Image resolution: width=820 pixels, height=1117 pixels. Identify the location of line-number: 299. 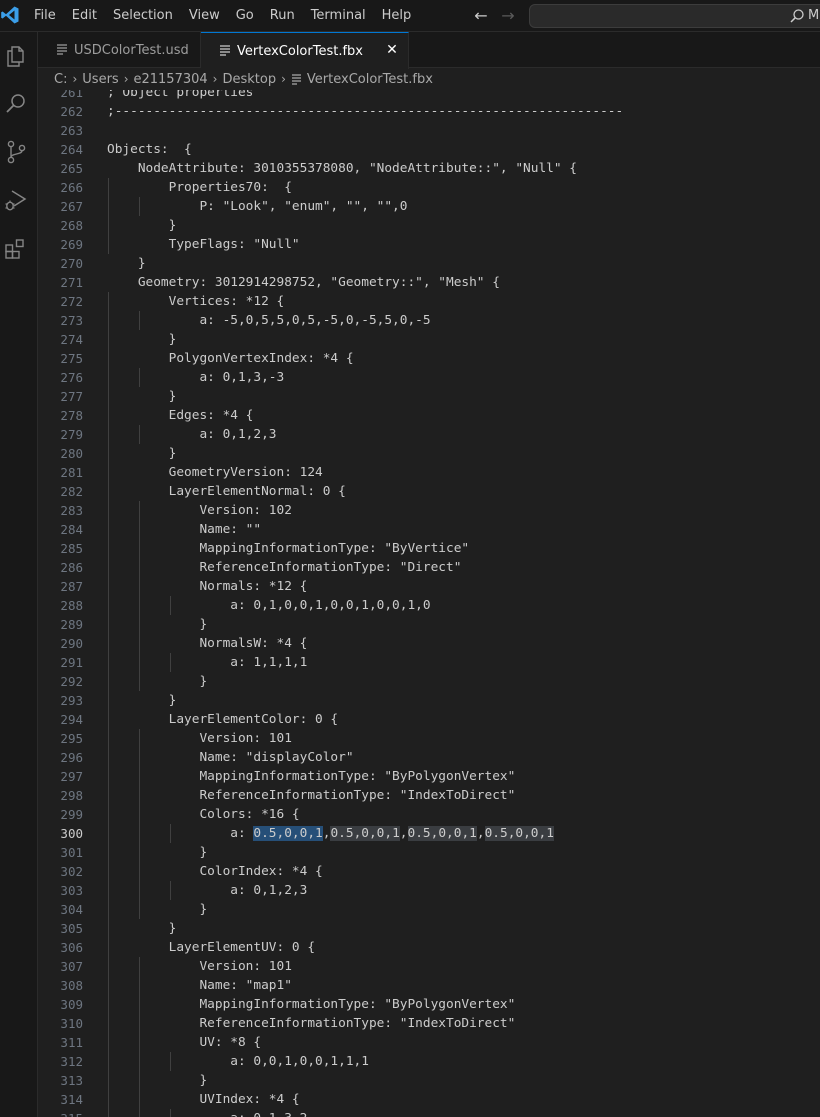
(71, 814).